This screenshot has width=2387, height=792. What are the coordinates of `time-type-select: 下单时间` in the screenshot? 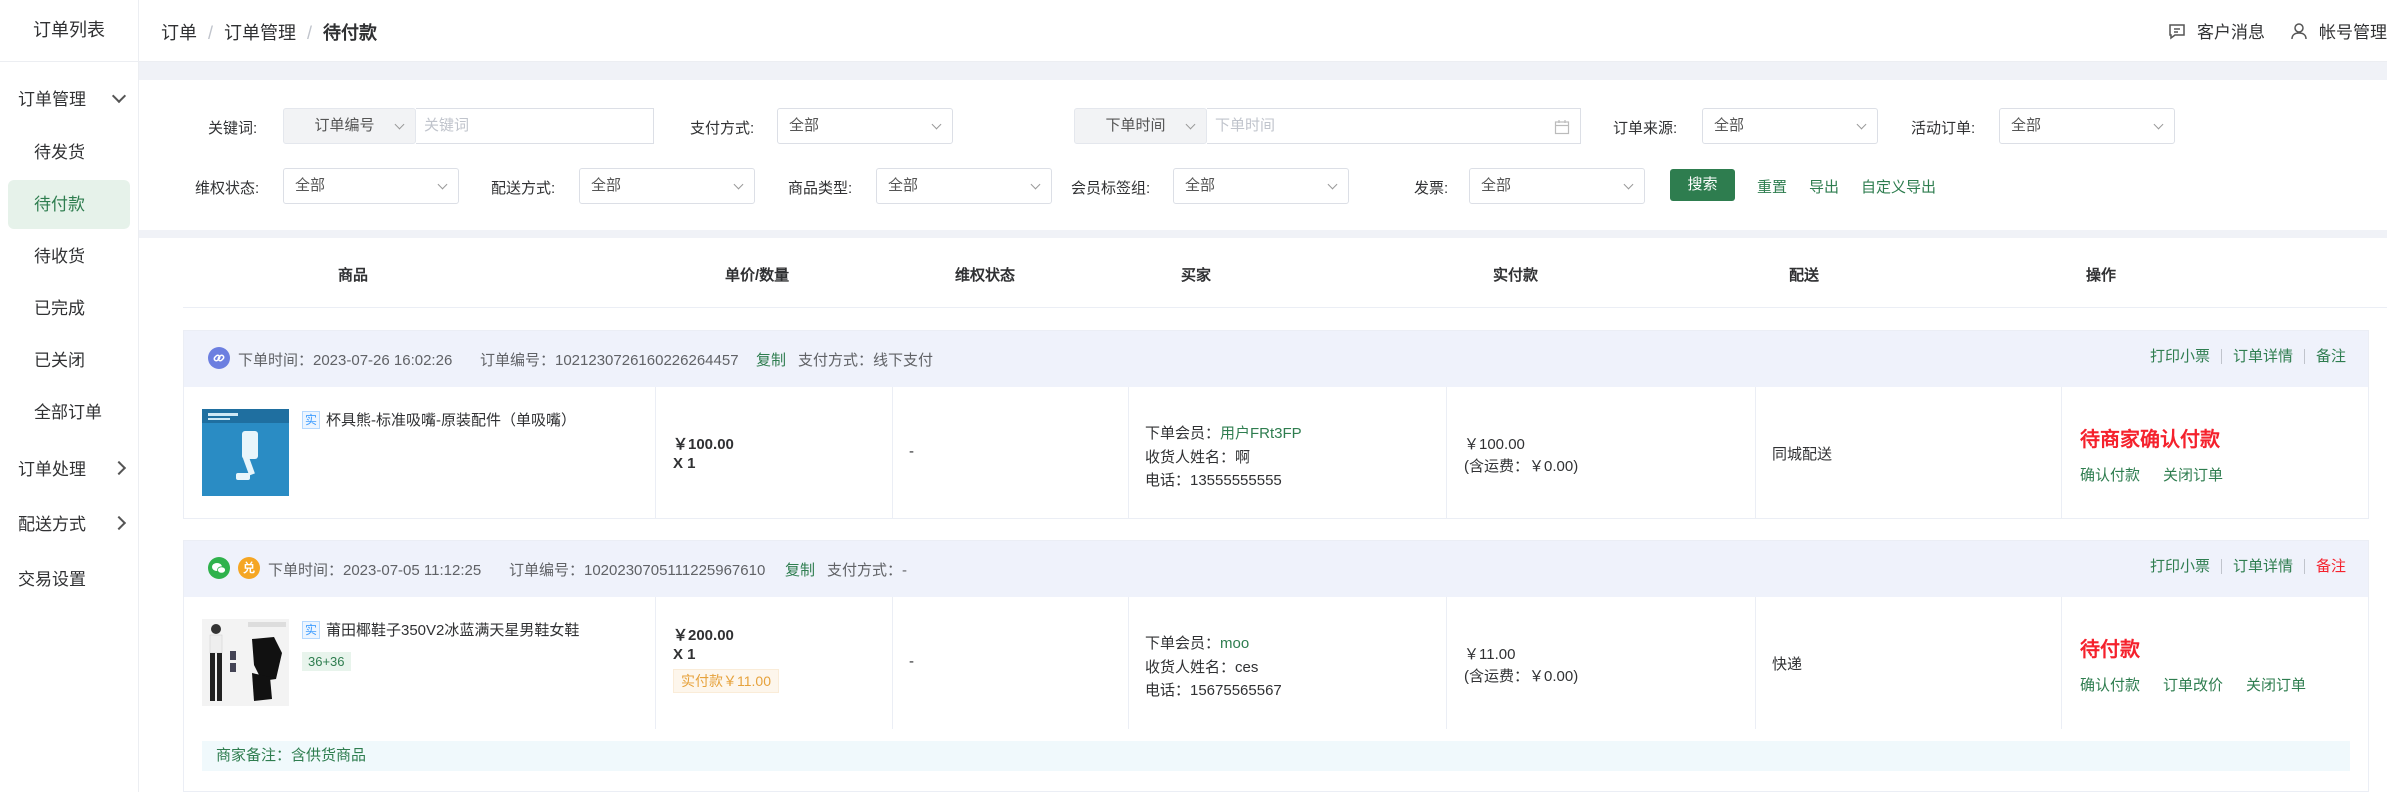 It's located at (1140, 126).